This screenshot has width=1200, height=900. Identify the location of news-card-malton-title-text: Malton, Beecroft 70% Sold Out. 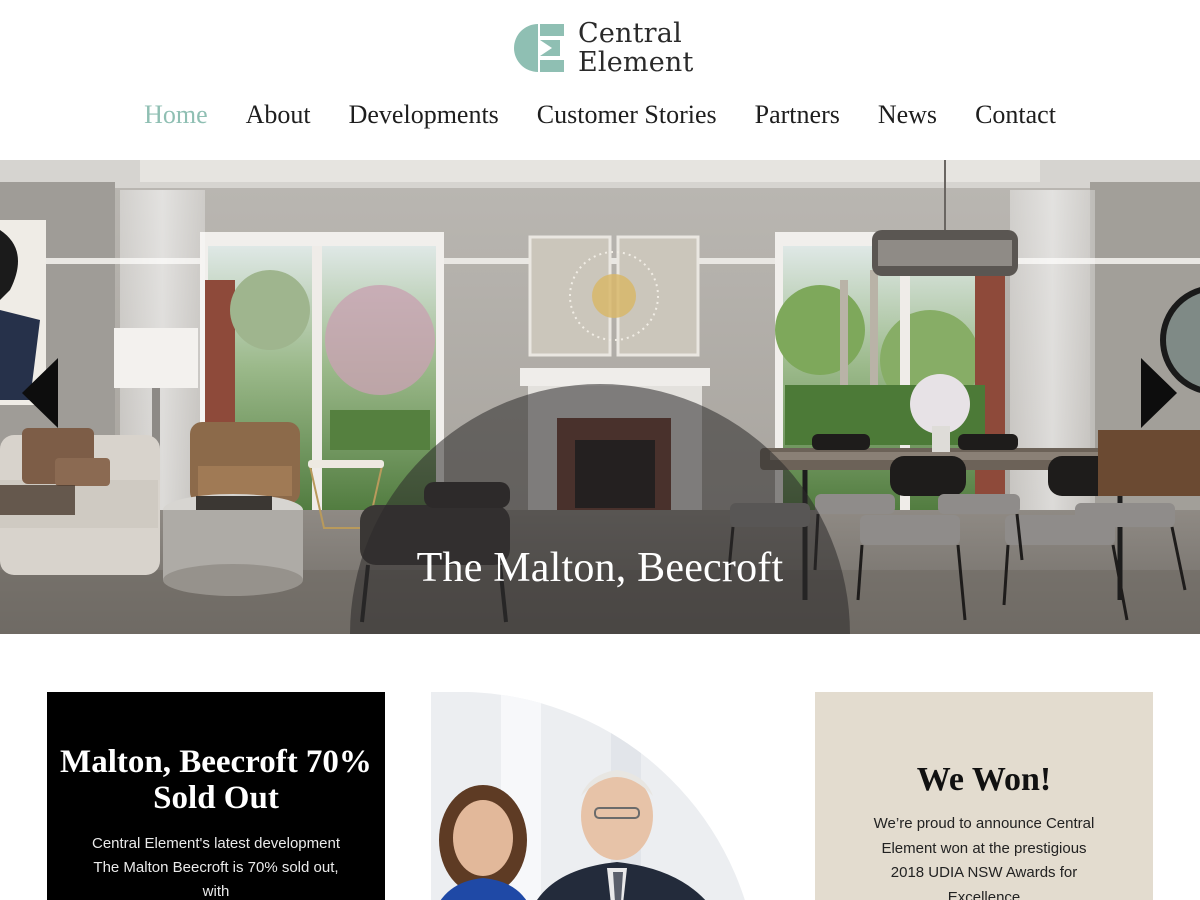
(216, 780).